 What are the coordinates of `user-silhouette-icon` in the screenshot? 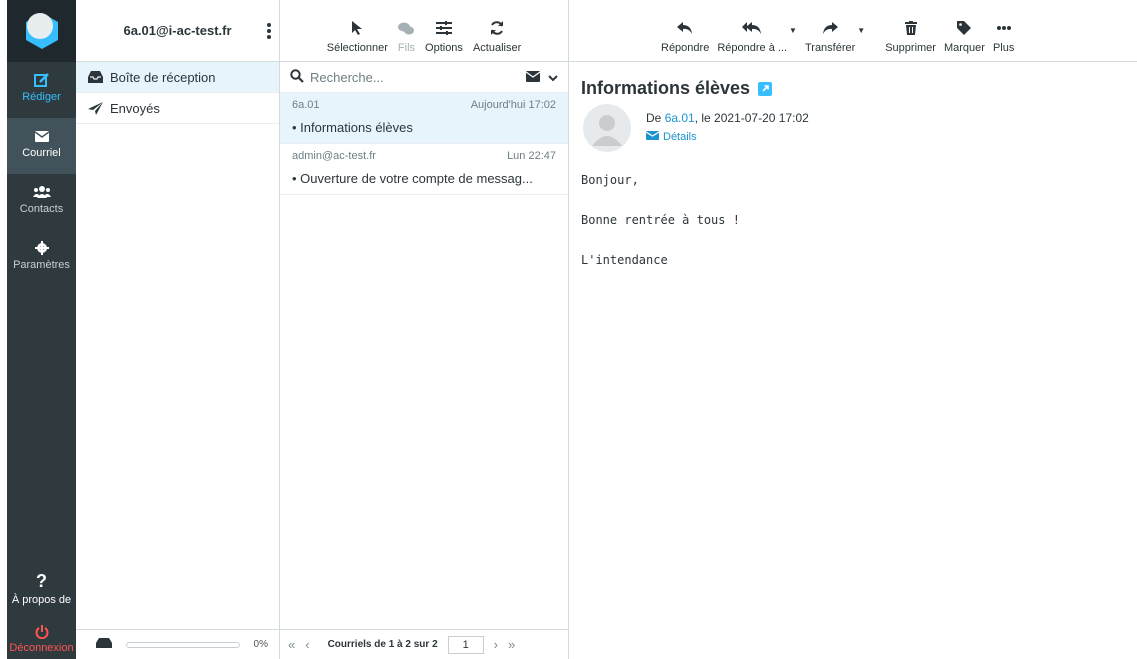 It's located at (607, 130).